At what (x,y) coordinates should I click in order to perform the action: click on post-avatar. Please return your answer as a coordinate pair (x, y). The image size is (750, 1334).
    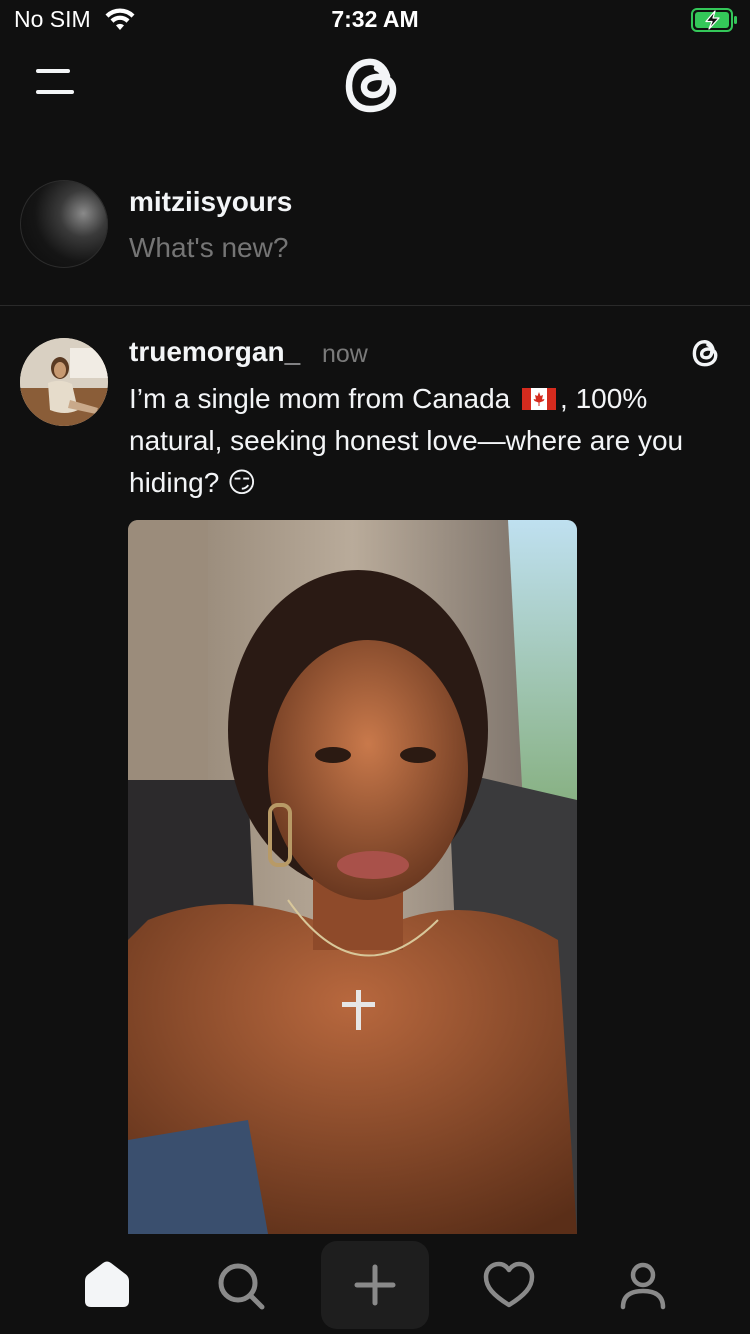
    Looking at the image, I should click on (64, 382).